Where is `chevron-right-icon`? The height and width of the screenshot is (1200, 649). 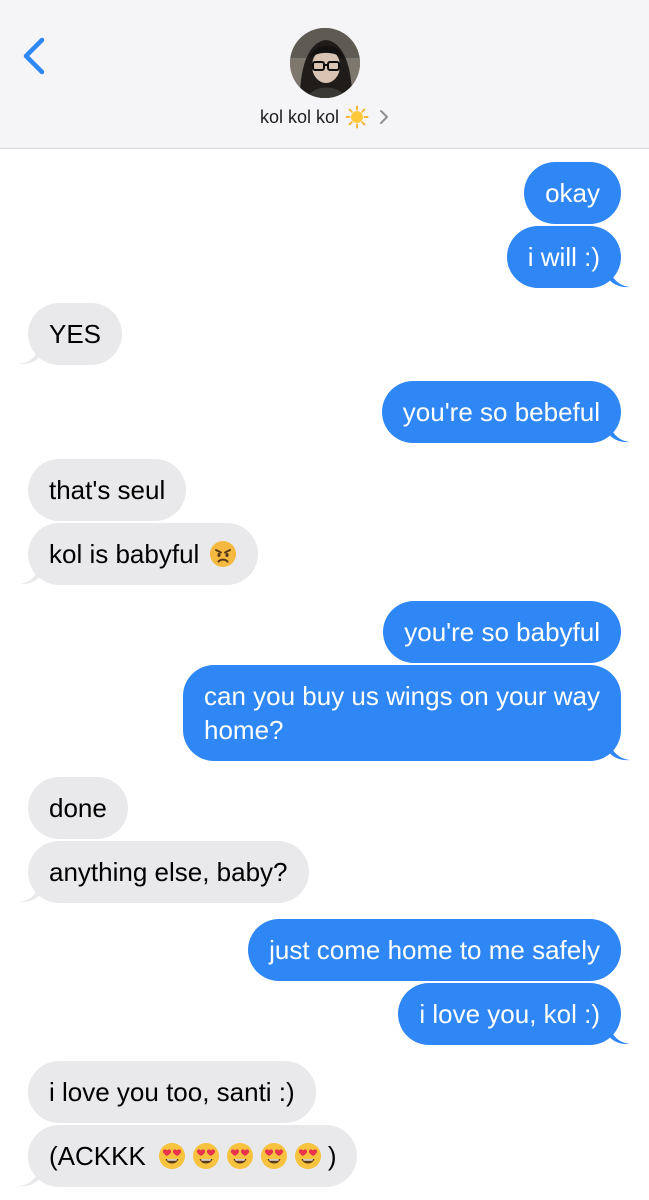
chevron-right-icon is located at coordinates (384, 117).